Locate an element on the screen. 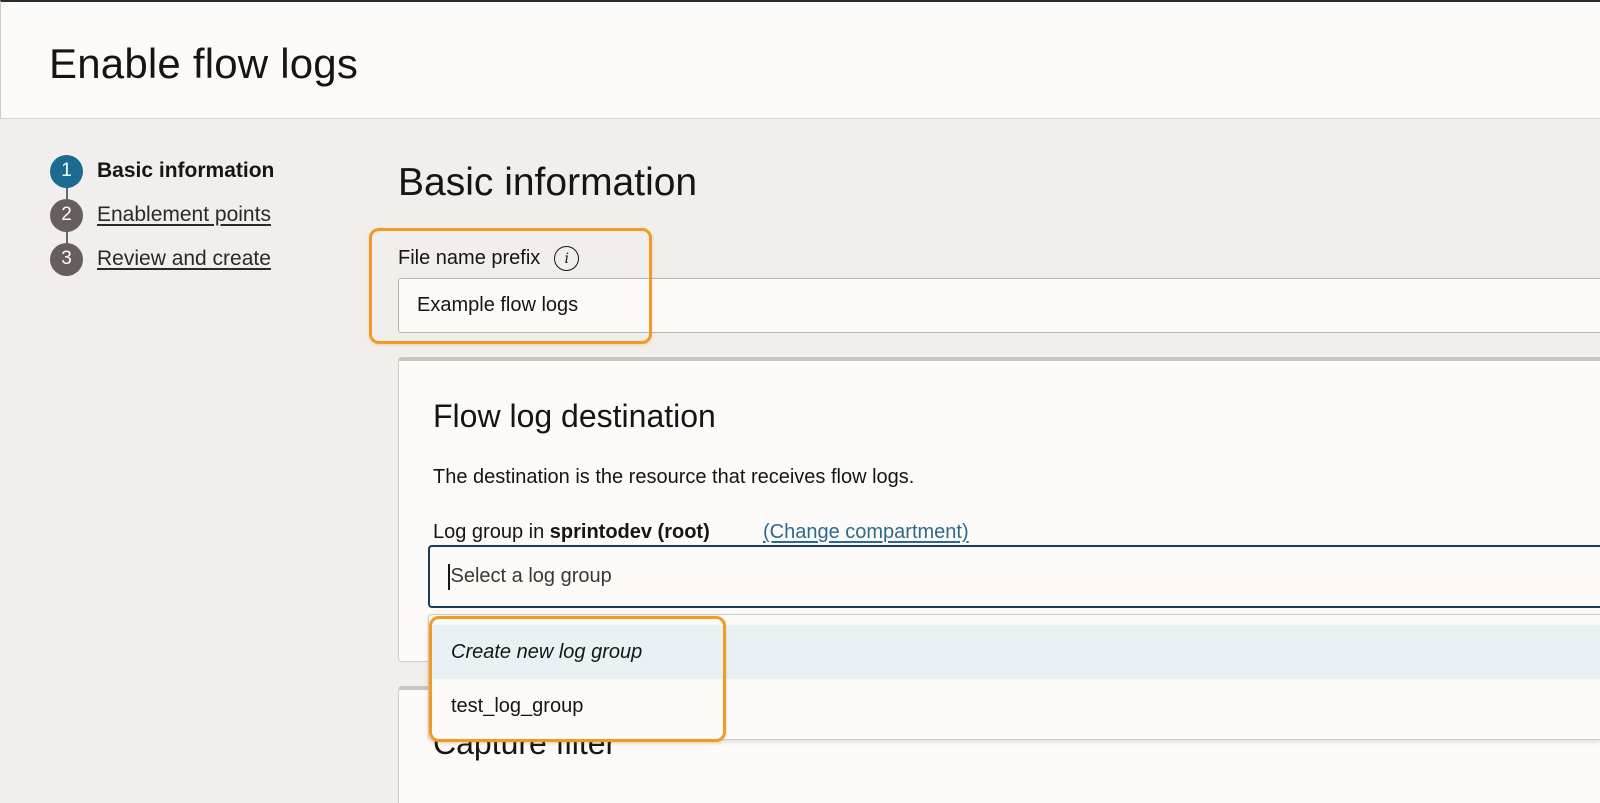  log-group-select: Select a log group is located at coordinates (1014, 576).